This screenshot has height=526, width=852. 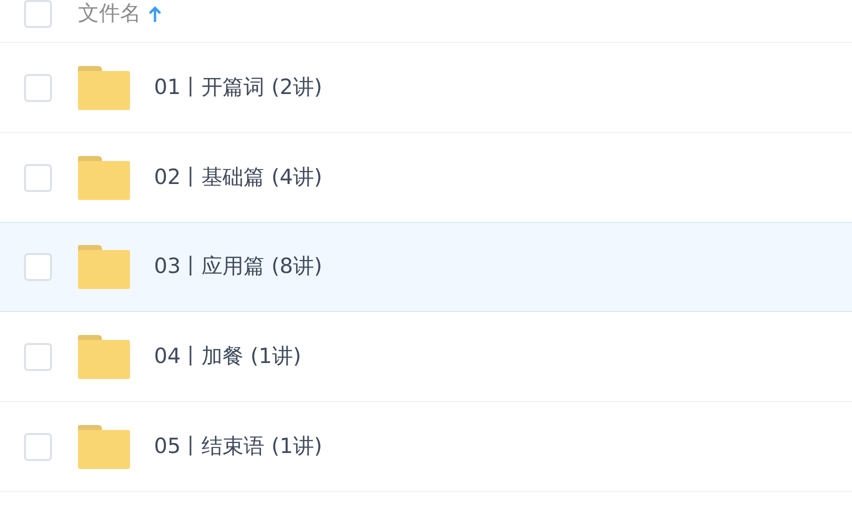 I want to click on folder-name: 01丨开篇词 (2讲), so click(x=238, y=88).